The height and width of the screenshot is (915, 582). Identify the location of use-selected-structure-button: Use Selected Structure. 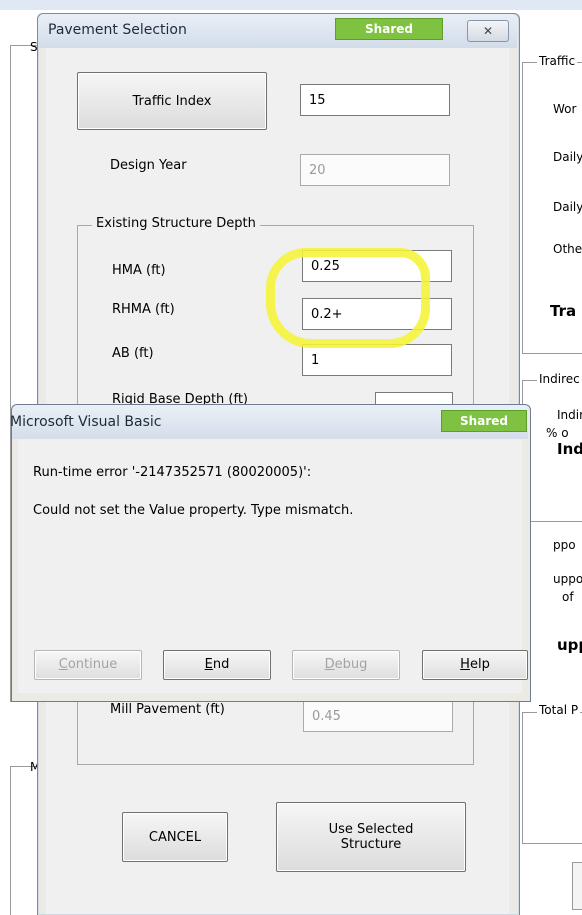
(371, 837).